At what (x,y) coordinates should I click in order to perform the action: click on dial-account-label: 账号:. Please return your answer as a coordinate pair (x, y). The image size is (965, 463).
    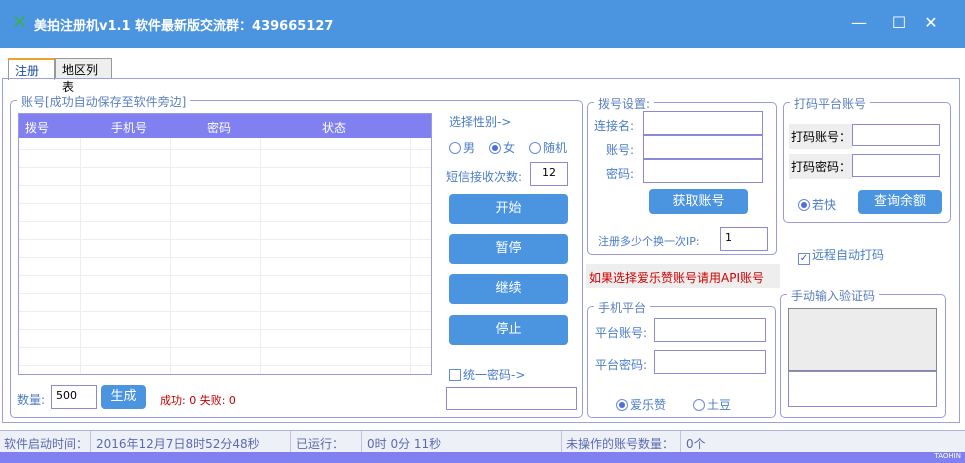
    Looking at the image, I should click on (620, 150).